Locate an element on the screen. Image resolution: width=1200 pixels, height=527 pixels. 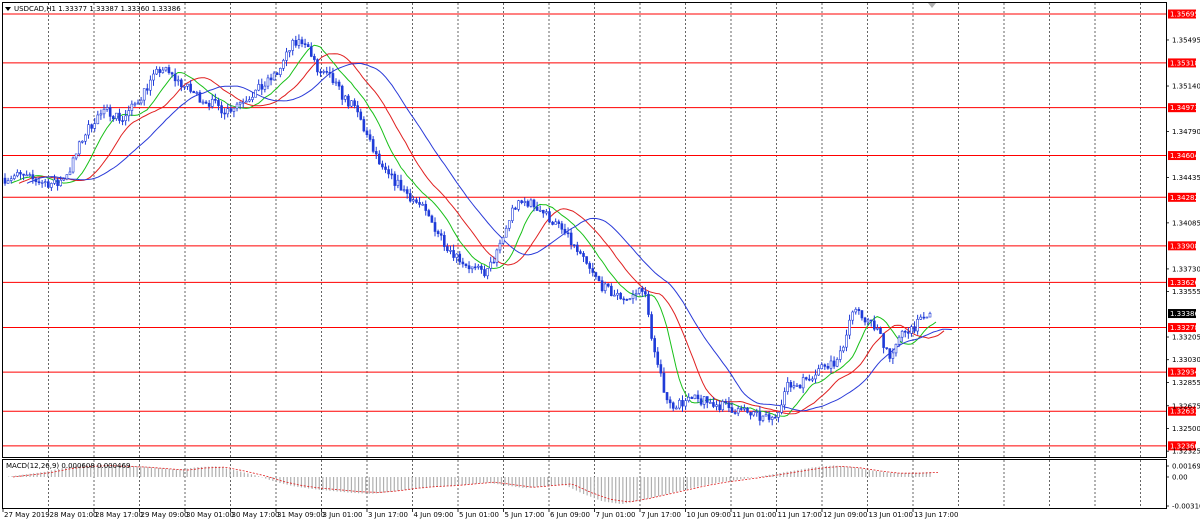
time-label: 29 May 09:00 is located at coordinates (165, 515).